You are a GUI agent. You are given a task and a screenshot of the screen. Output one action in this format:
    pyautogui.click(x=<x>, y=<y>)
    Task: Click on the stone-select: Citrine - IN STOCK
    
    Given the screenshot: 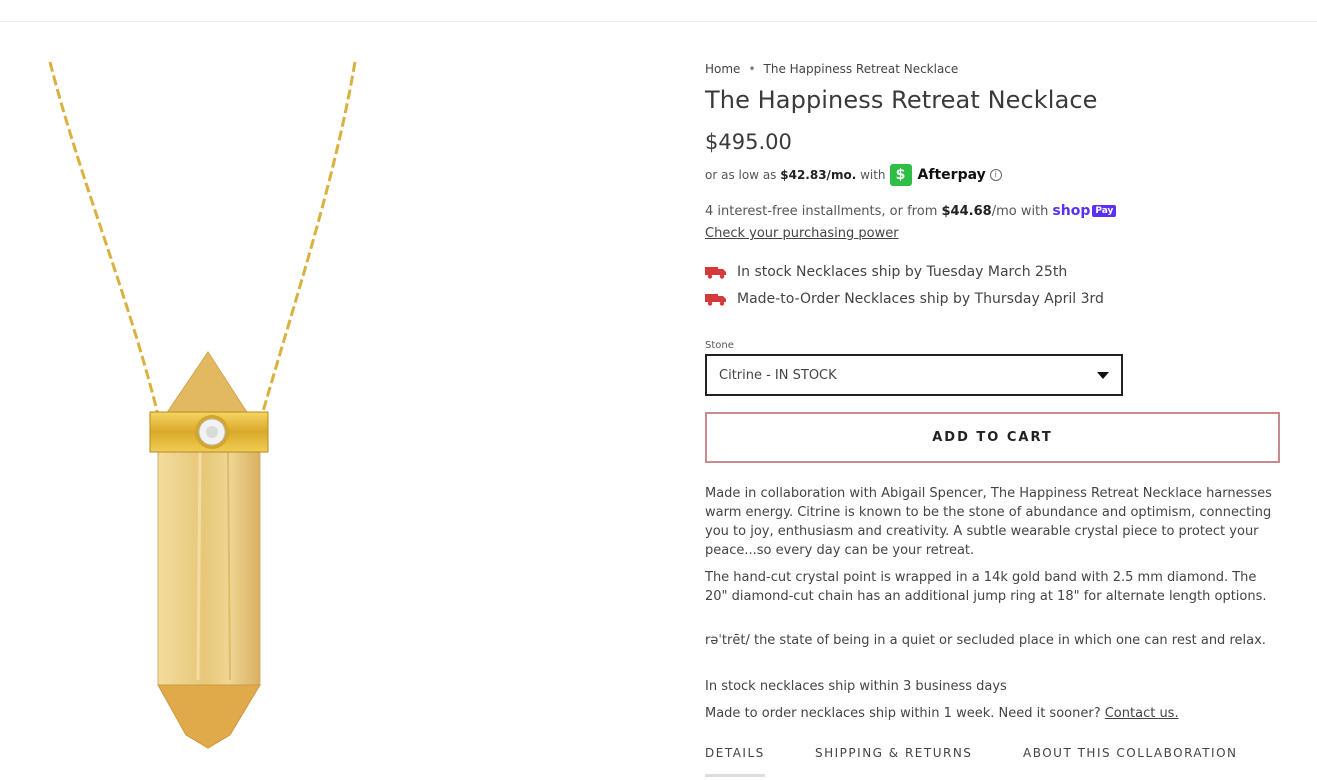 What is the action you would take?
    pyautogui.click(x=914, y=375)
    